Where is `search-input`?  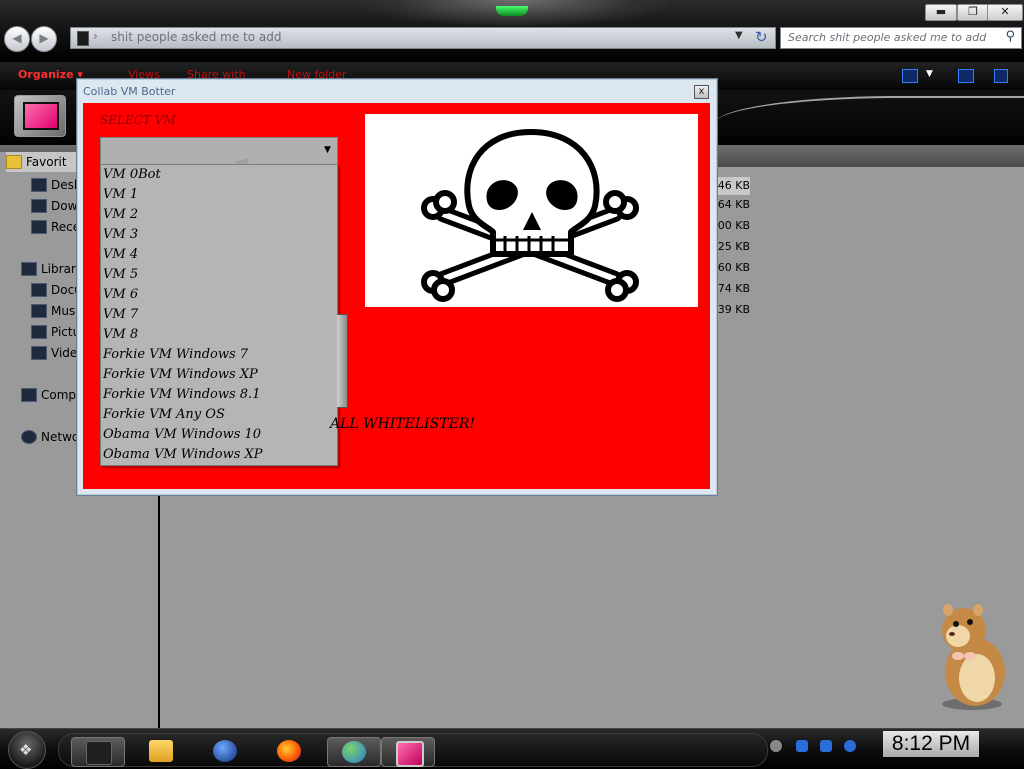
search-input is located at coordinates (890, 37).